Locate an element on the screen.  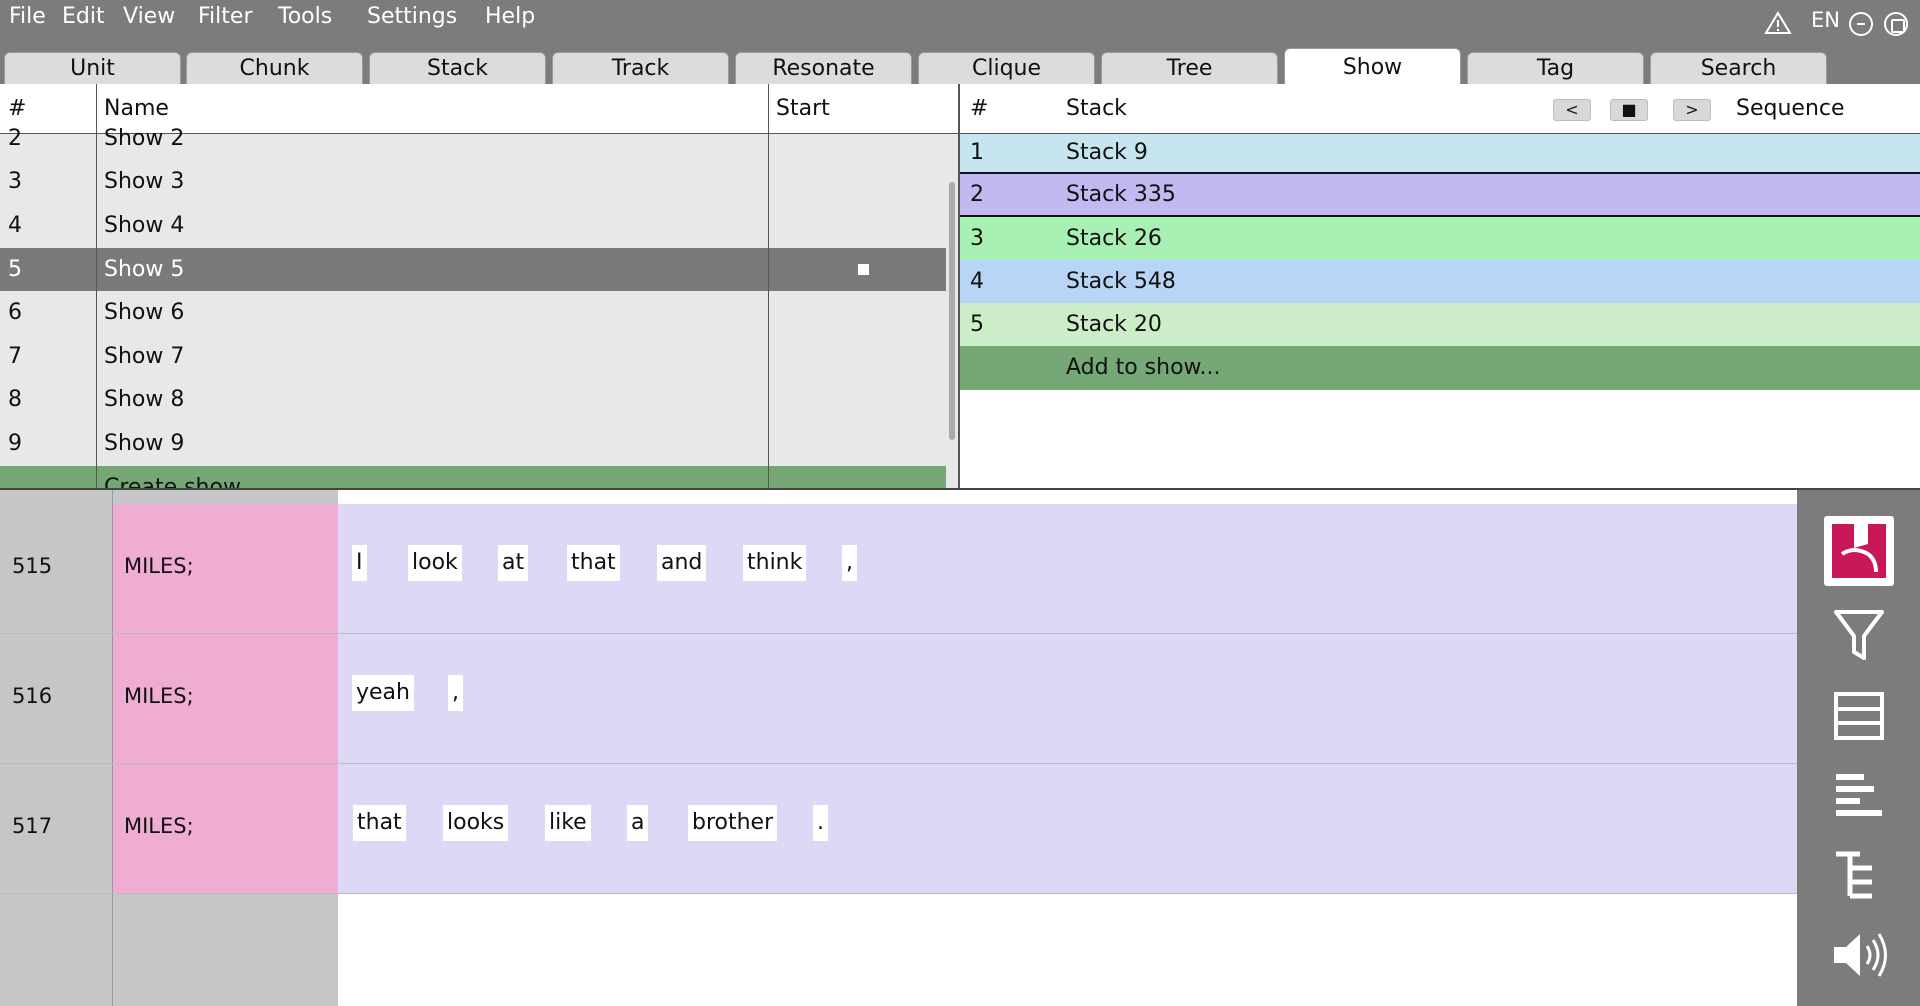
stack-num: 5 is located at coordinates (977, 324).